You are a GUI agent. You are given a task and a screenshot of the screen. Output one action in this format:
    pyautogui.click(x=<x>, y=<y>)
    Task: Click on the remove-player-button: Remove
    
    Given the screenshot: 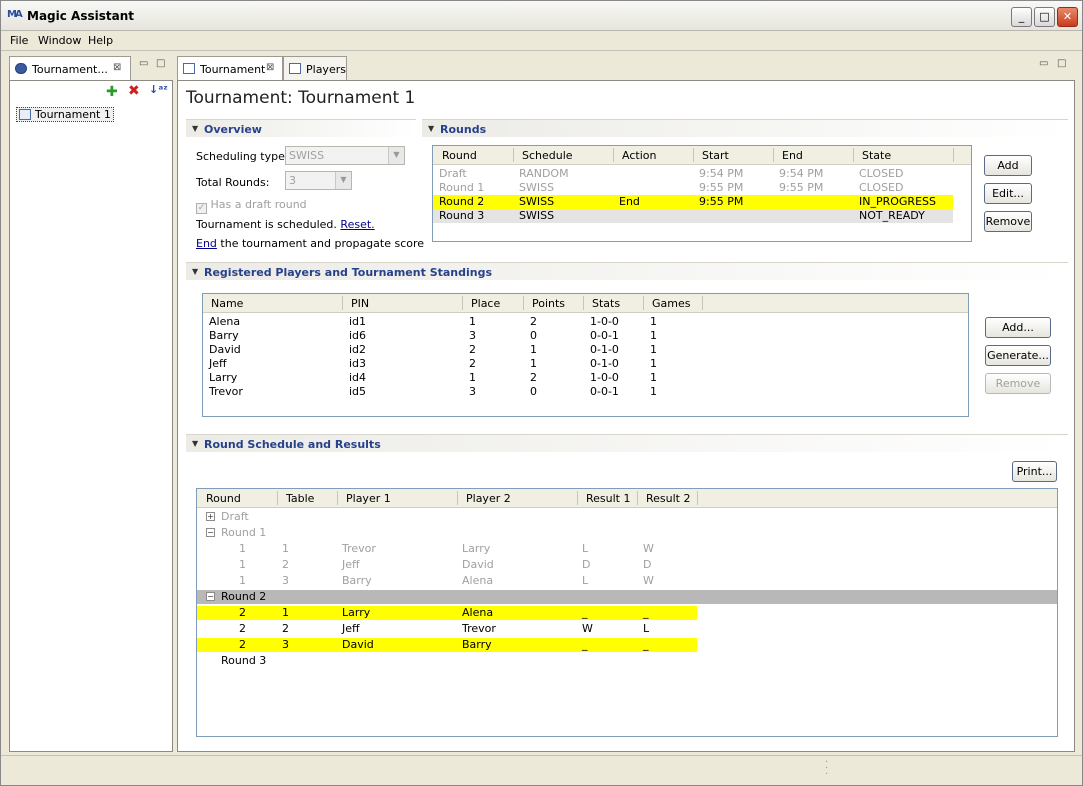 What is the action you would take?
    pyautogui.click(x=1018, y=383)
    